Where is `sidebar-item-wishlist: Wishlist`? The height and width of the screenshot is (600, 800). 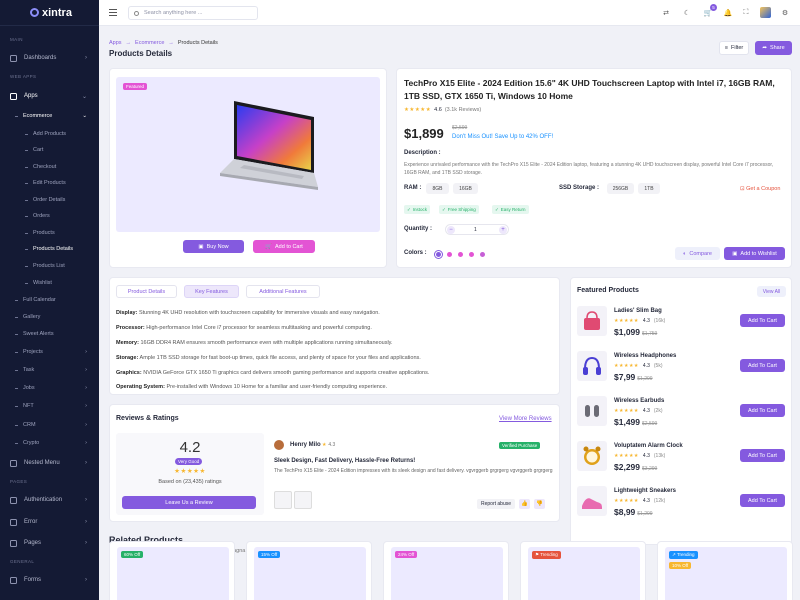
sidebar-item-wishlist: Wishlist is located at coordinates (49, 283).